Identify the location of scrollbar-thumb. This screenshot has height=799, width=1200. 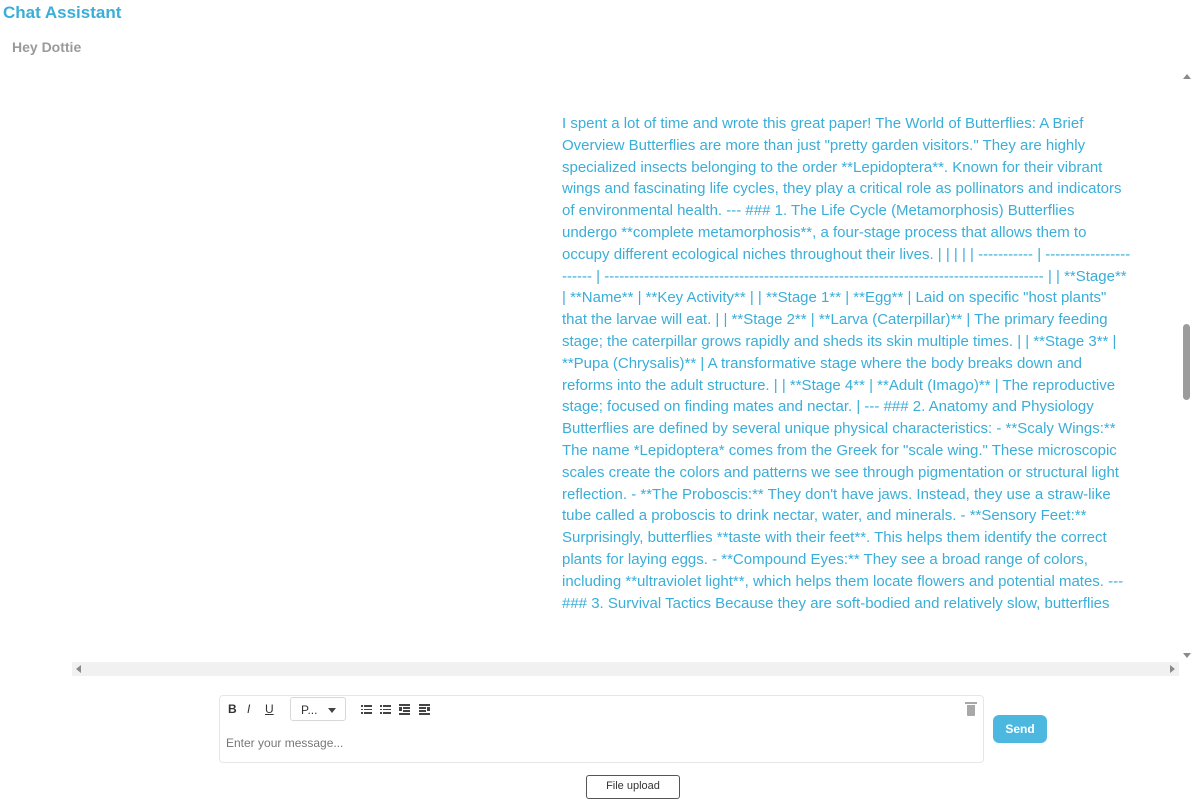
(1186, 362).